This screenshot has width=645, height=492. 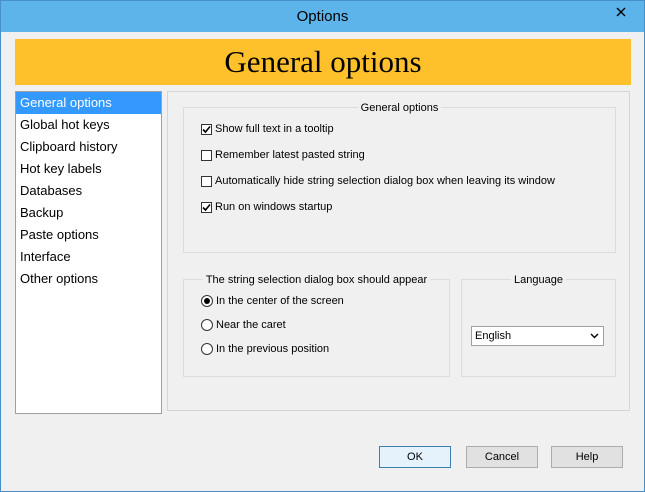 I want to click on checkbox-show-full-text, so click(x=206, y=129).